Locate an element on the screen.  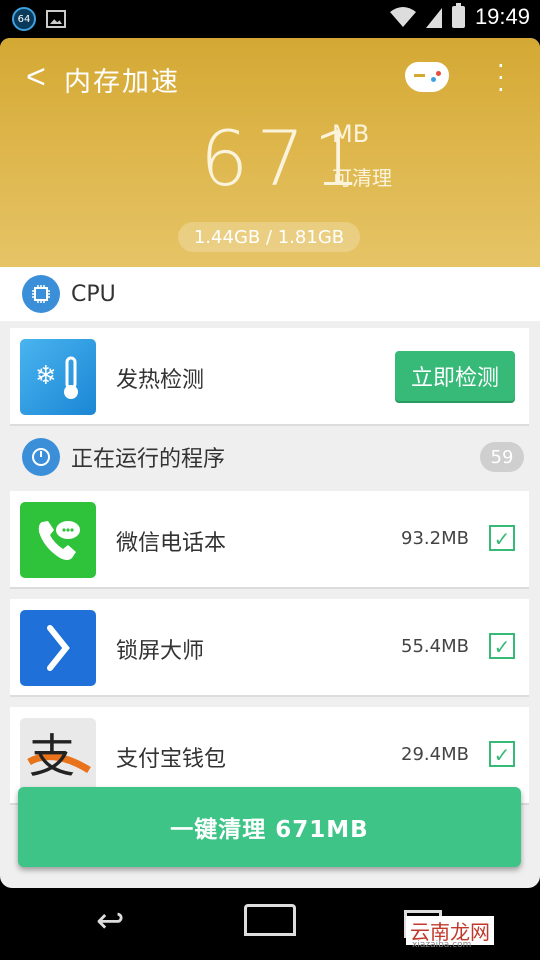
signal-icon is located at coordinates (433, 18).